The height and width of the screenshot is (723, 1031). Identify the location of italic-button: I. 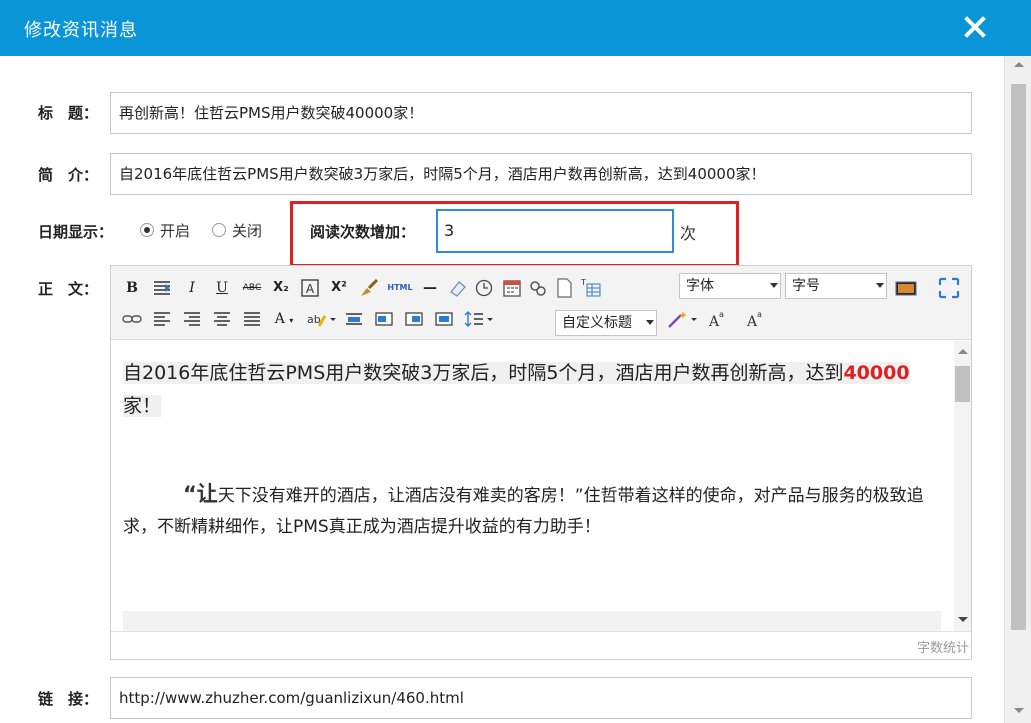
(192, 288).